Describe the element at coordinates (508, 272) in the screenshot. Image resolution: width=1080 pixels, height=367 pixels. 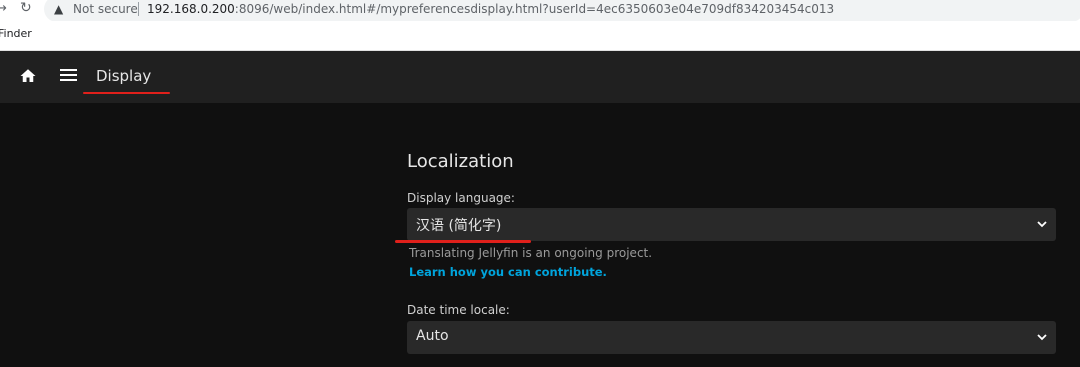
I see `contribute-link: Learn how you can contribute.` at that location.